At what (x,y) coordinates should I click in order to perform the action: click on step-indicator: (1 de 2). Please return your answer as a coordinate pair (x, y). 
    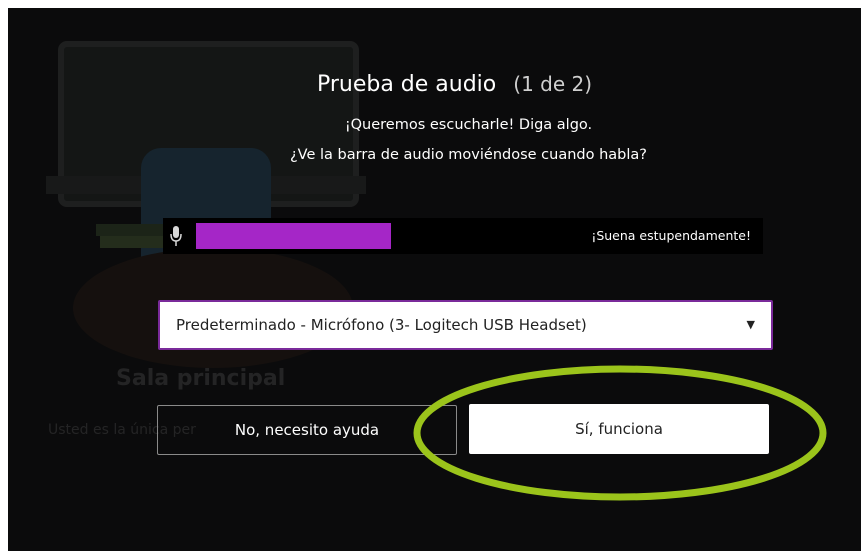
    Looking at the image, I should click on (553, 84).